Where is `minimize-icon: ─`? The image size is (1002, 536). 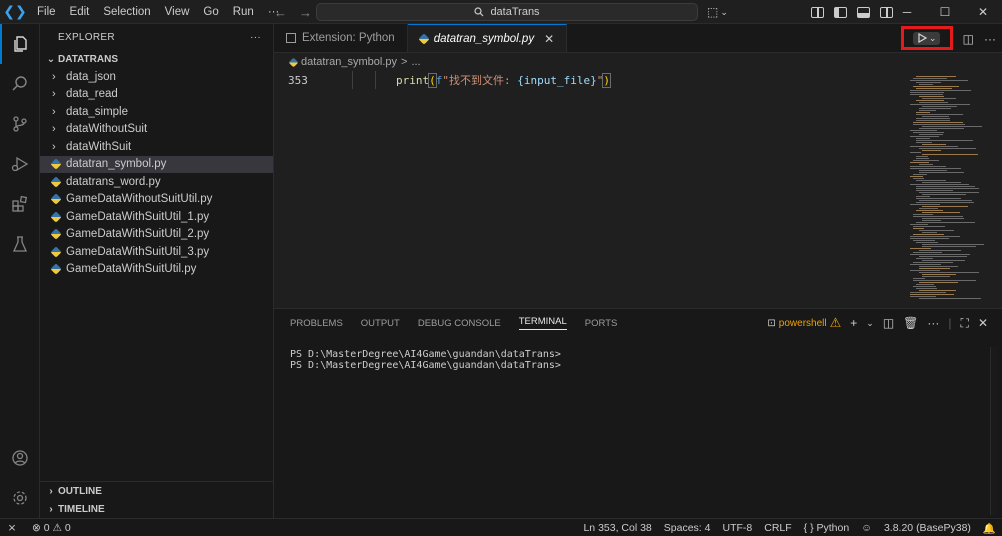
minimize-icon: ─ is located at coordinates (907, 12).